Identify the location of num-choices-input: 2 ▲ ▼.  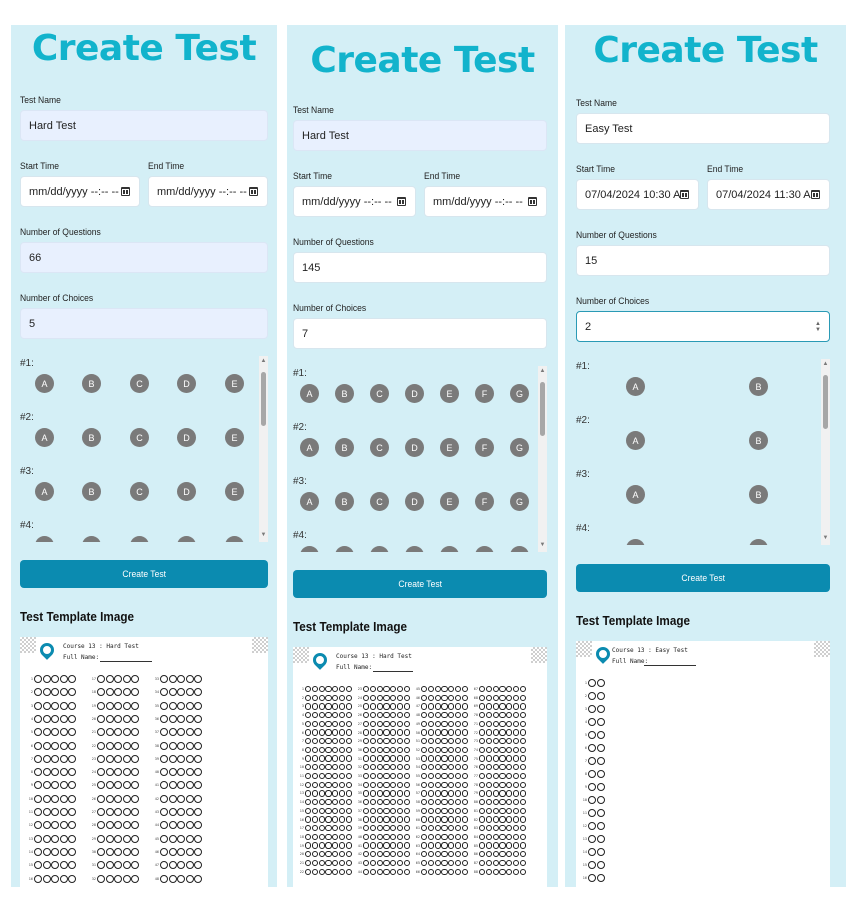
(703, 326).